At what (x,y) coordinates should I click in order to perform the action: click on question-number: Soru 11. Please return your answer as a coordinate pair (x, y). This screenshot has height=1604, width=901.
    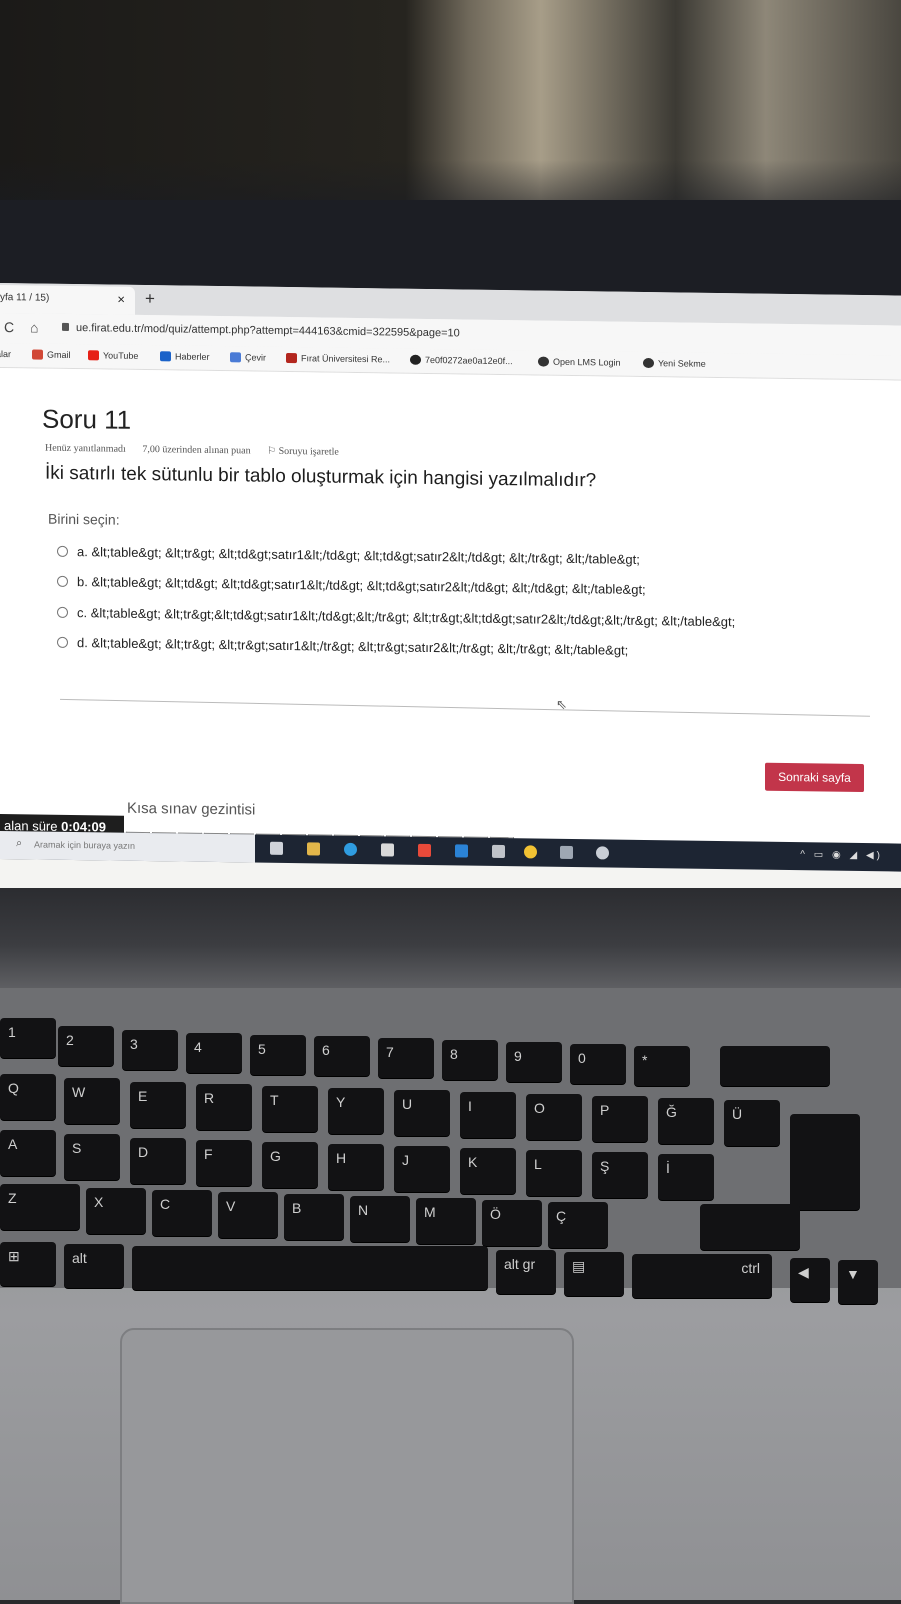
    Looking at the image, I should click on (87, 419).